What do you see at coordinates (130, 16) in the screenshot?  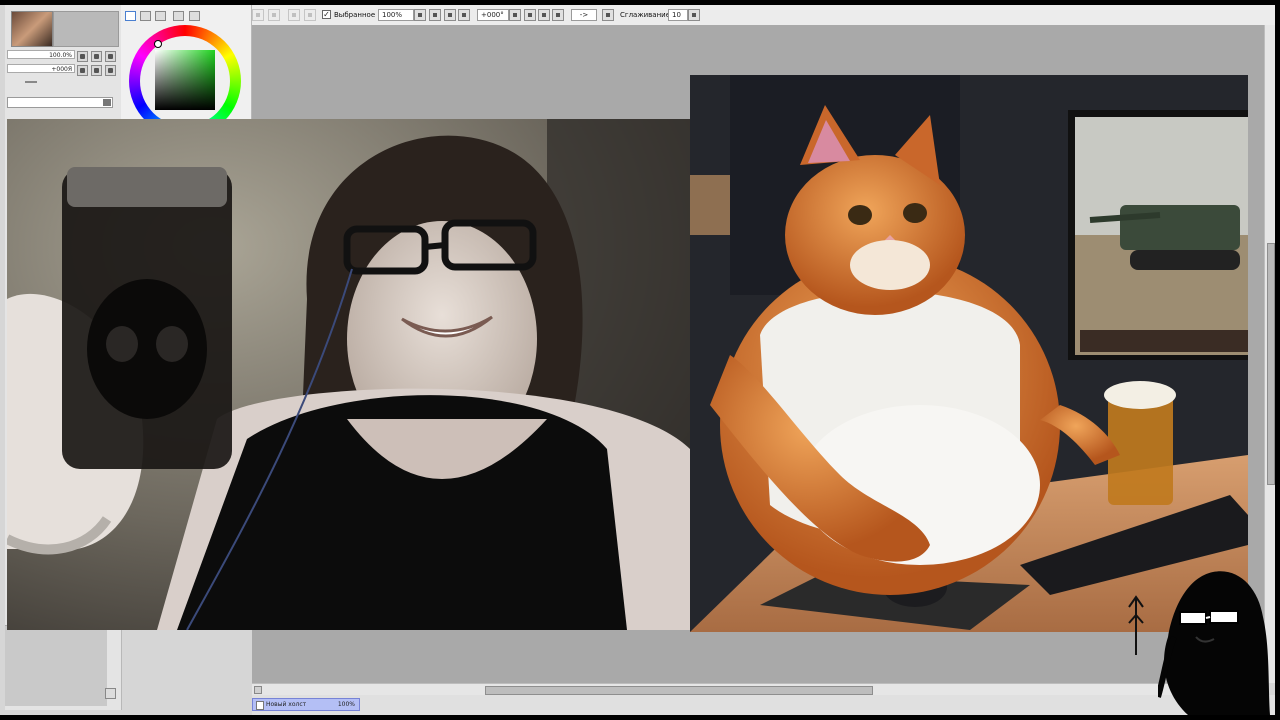 I see `color-wheel-icon` at bounding box center [130, 16].